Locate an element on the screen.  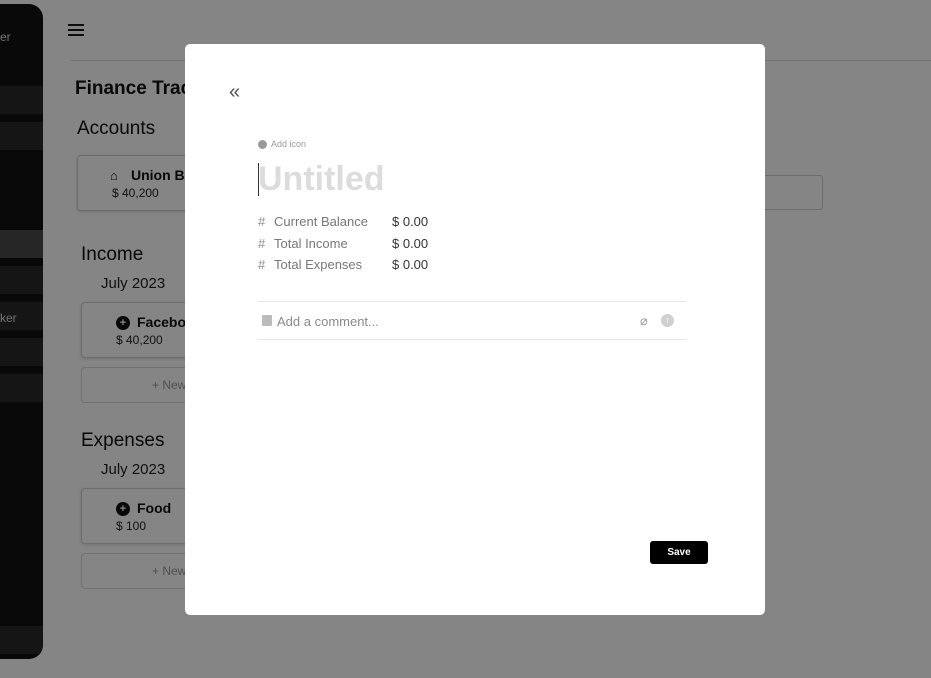
property-total-income: # Total Income $ 0.00 is located at coordinates (343, 243).